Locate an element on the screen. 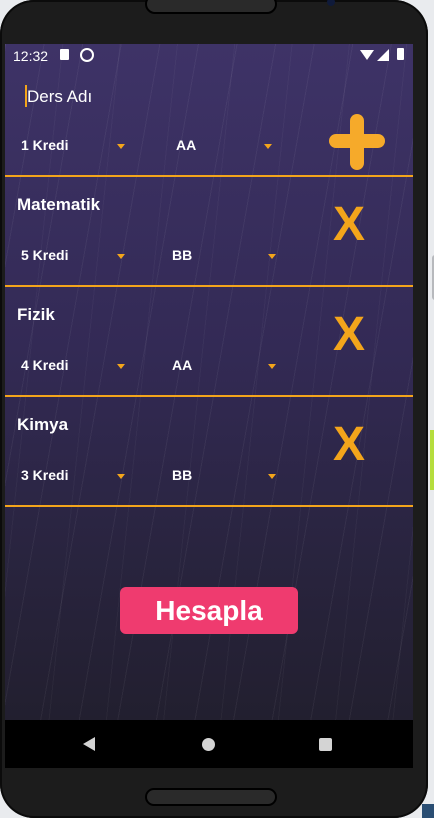 The width and height of the screenshot is (434, 818). credit-value: 4 Kredi is located at coordinates (45, 365).